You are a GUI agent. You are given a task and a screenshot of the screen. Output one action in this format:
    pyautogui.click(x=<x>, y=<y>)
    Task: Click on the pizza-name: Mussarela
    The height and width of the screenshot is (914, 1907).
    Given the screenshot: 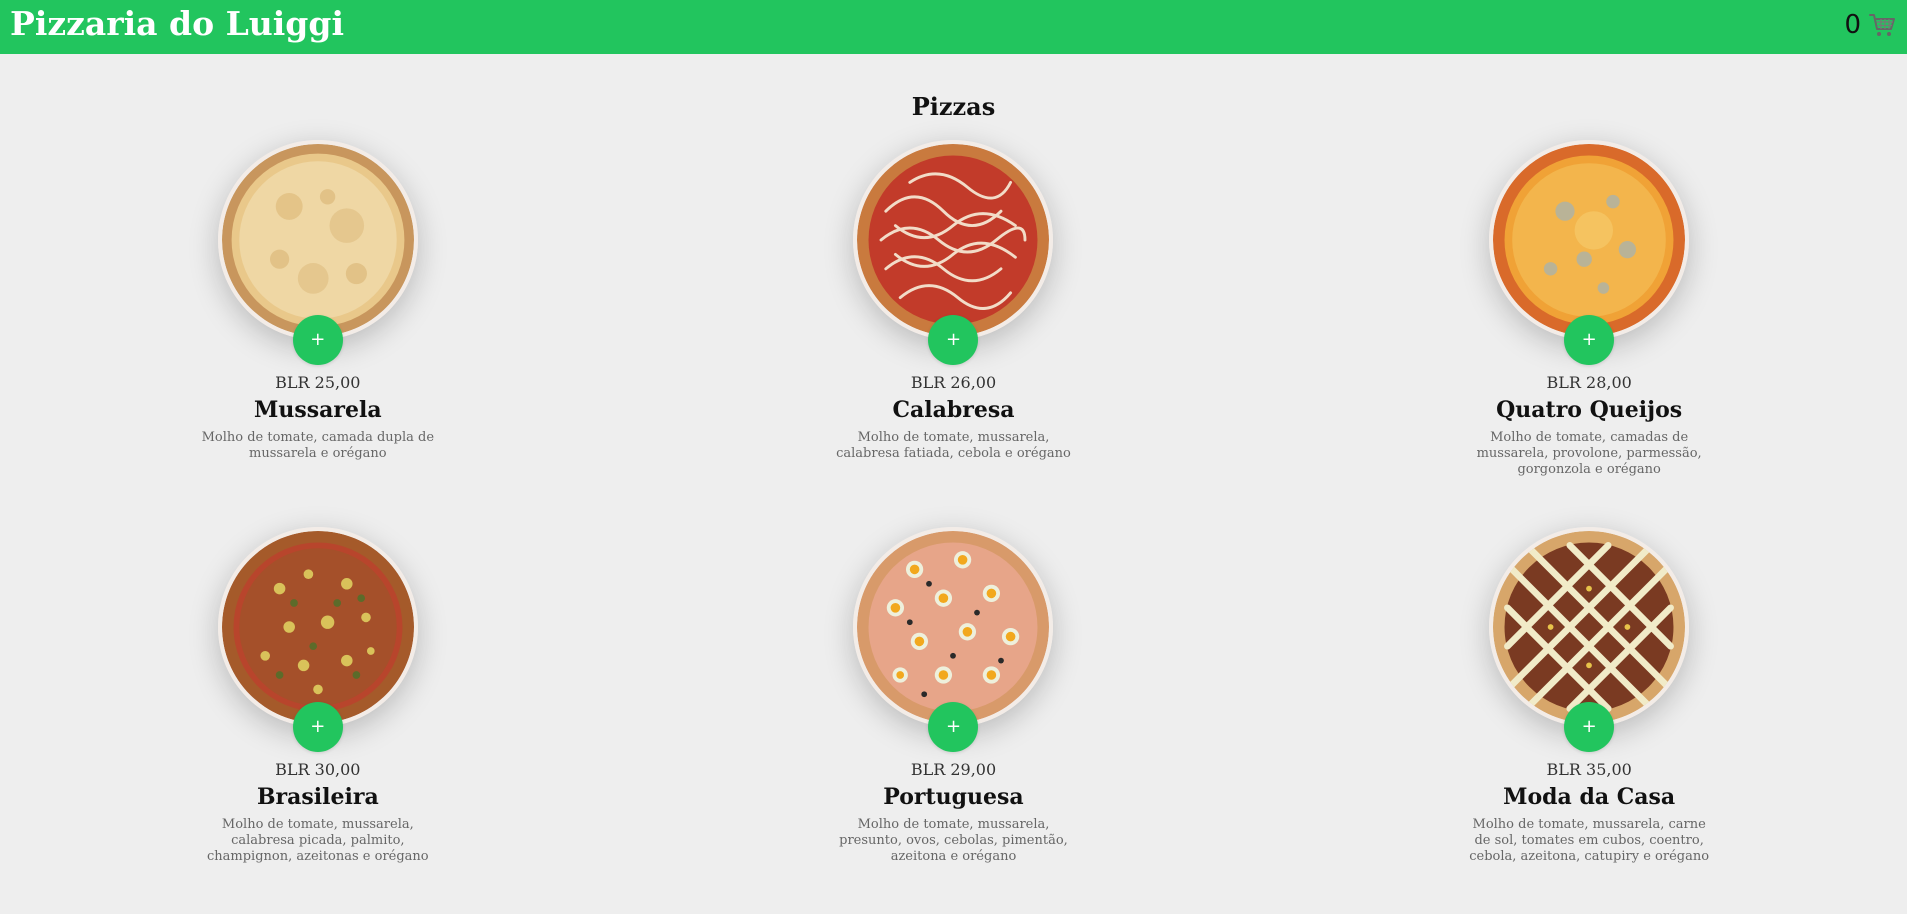 What is the action you would take?
    pyautogui.click(x=318, y=410)
    